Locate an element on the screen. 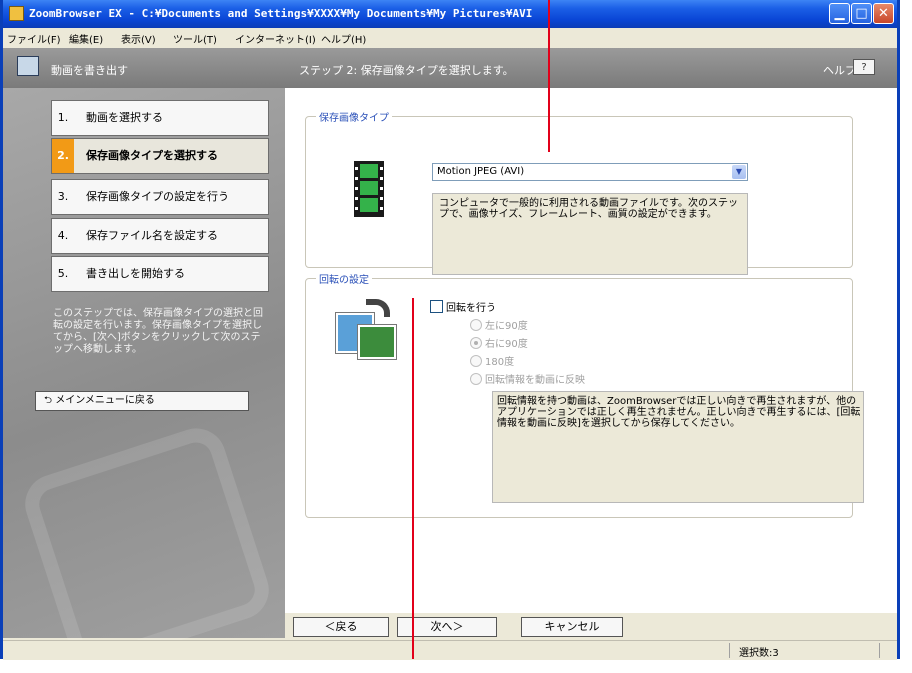 Image resolution: width=912 pixels, height=673 pixels. radio-rotate-left-90: 左に90度 is located at coordinates (499, 324).